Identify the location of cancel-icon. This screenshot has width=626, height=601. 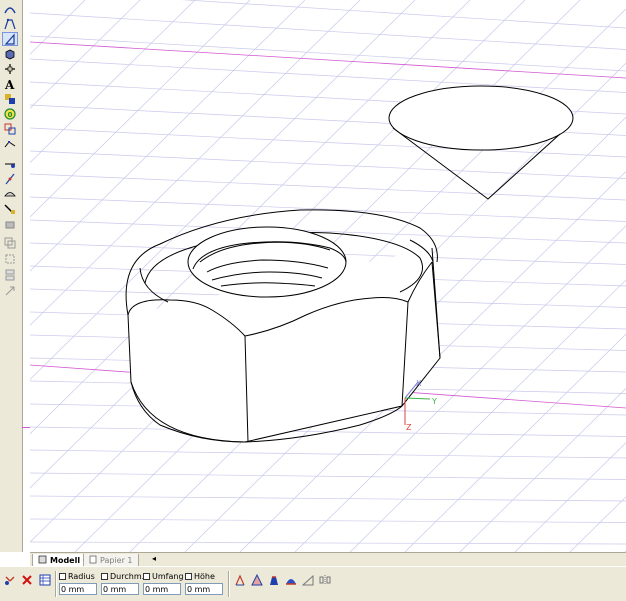
(27, 580).